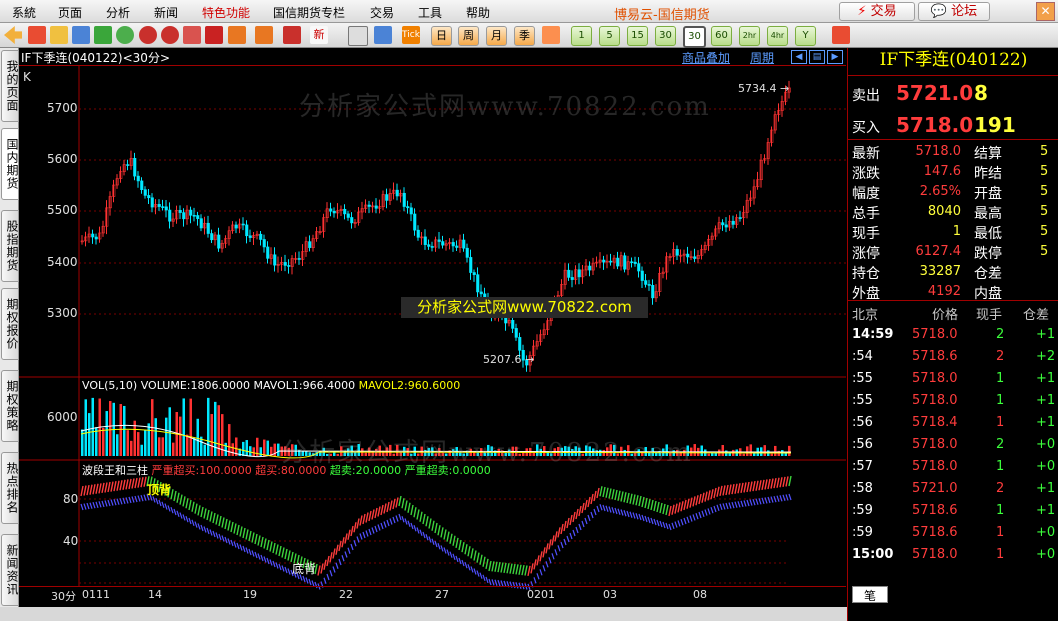 This screenshot has height=621, width=1058. What do you see at coordinates (37, 35) in the screenshot?
I see `home-icon` at bounding box center [37, 35].